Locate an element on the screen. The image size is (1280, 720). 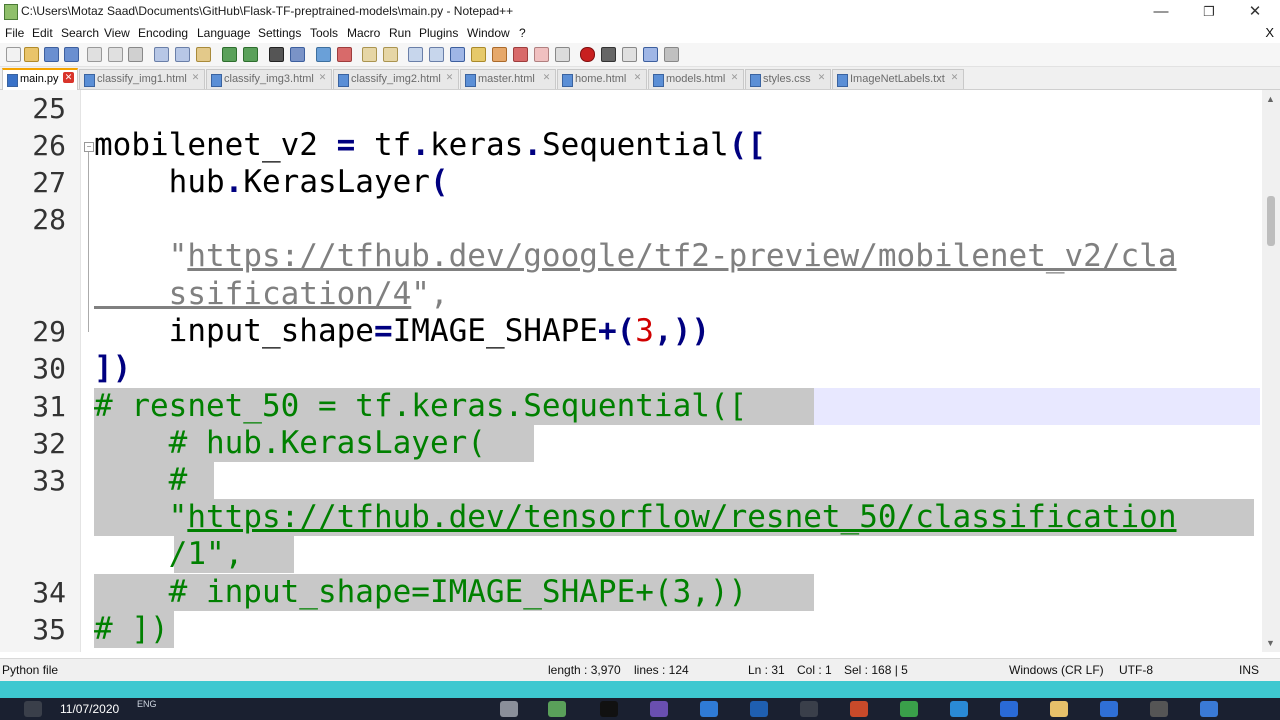
indent-guide-icon is located at coordinates (457, 54).